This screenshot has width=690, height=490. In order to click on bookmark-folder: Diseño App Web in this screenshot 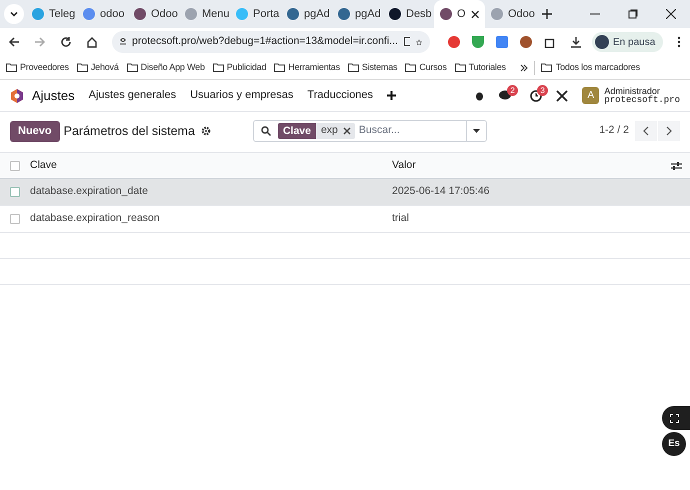, I will do `click(165, 67)`.